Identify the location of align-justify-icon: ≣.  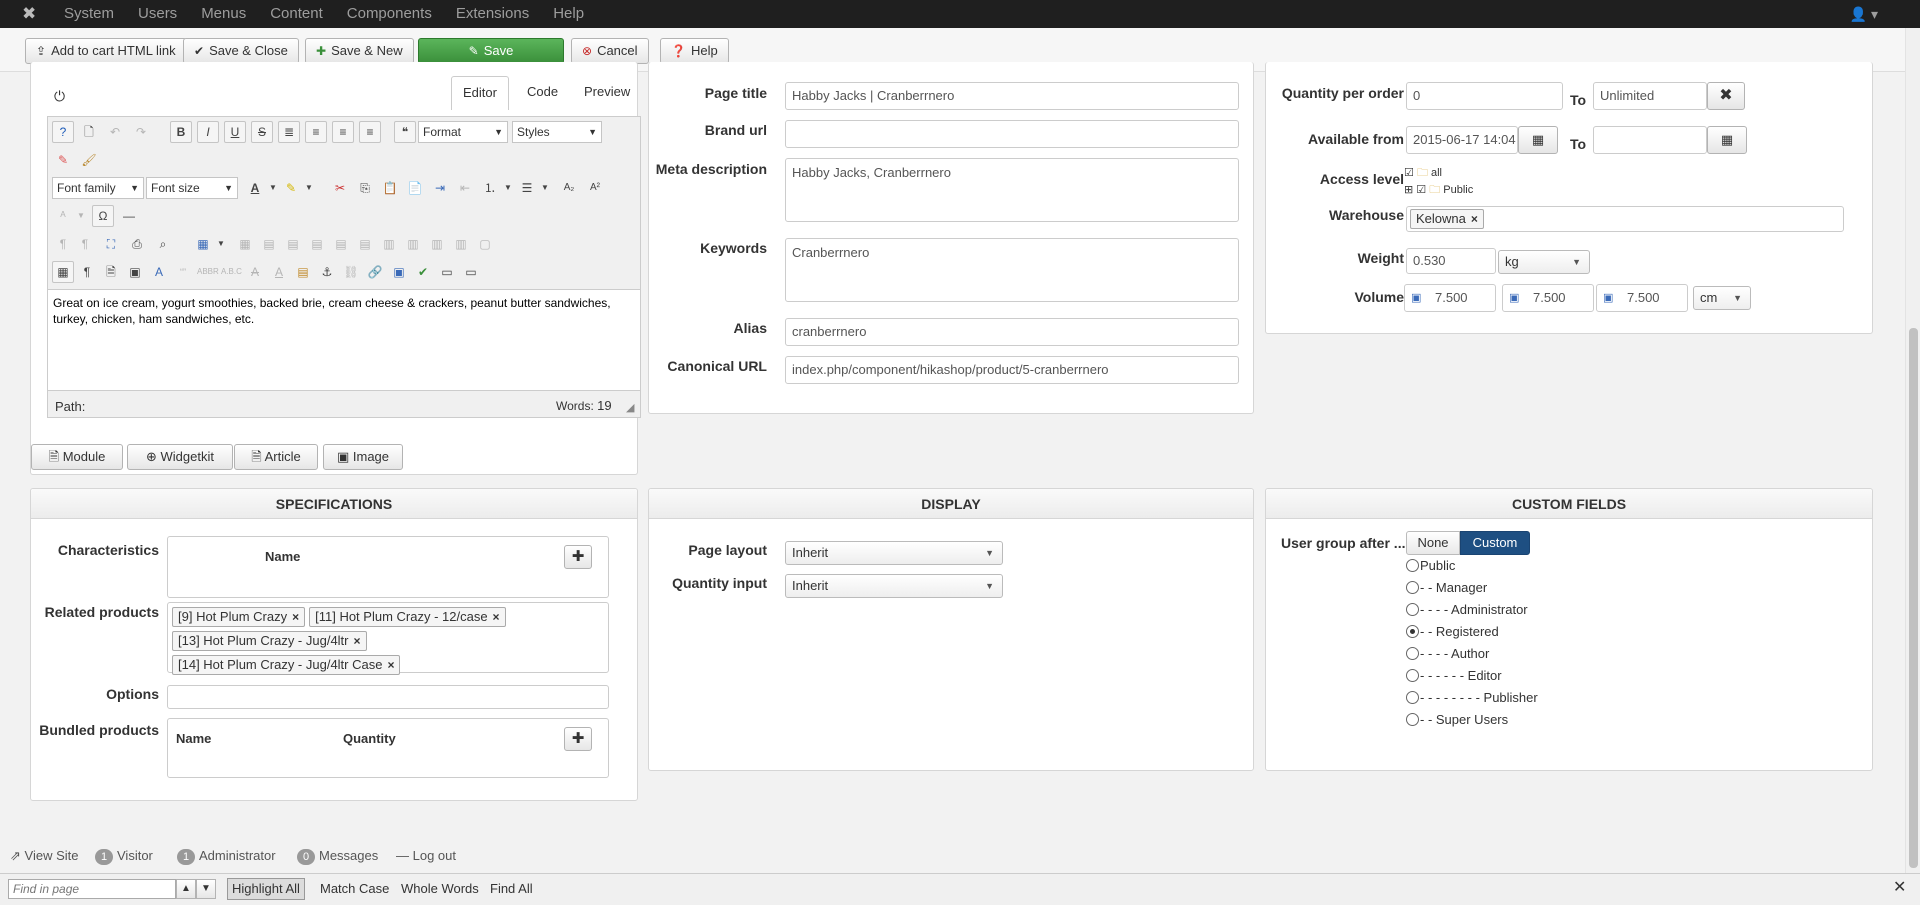
(289, 132).